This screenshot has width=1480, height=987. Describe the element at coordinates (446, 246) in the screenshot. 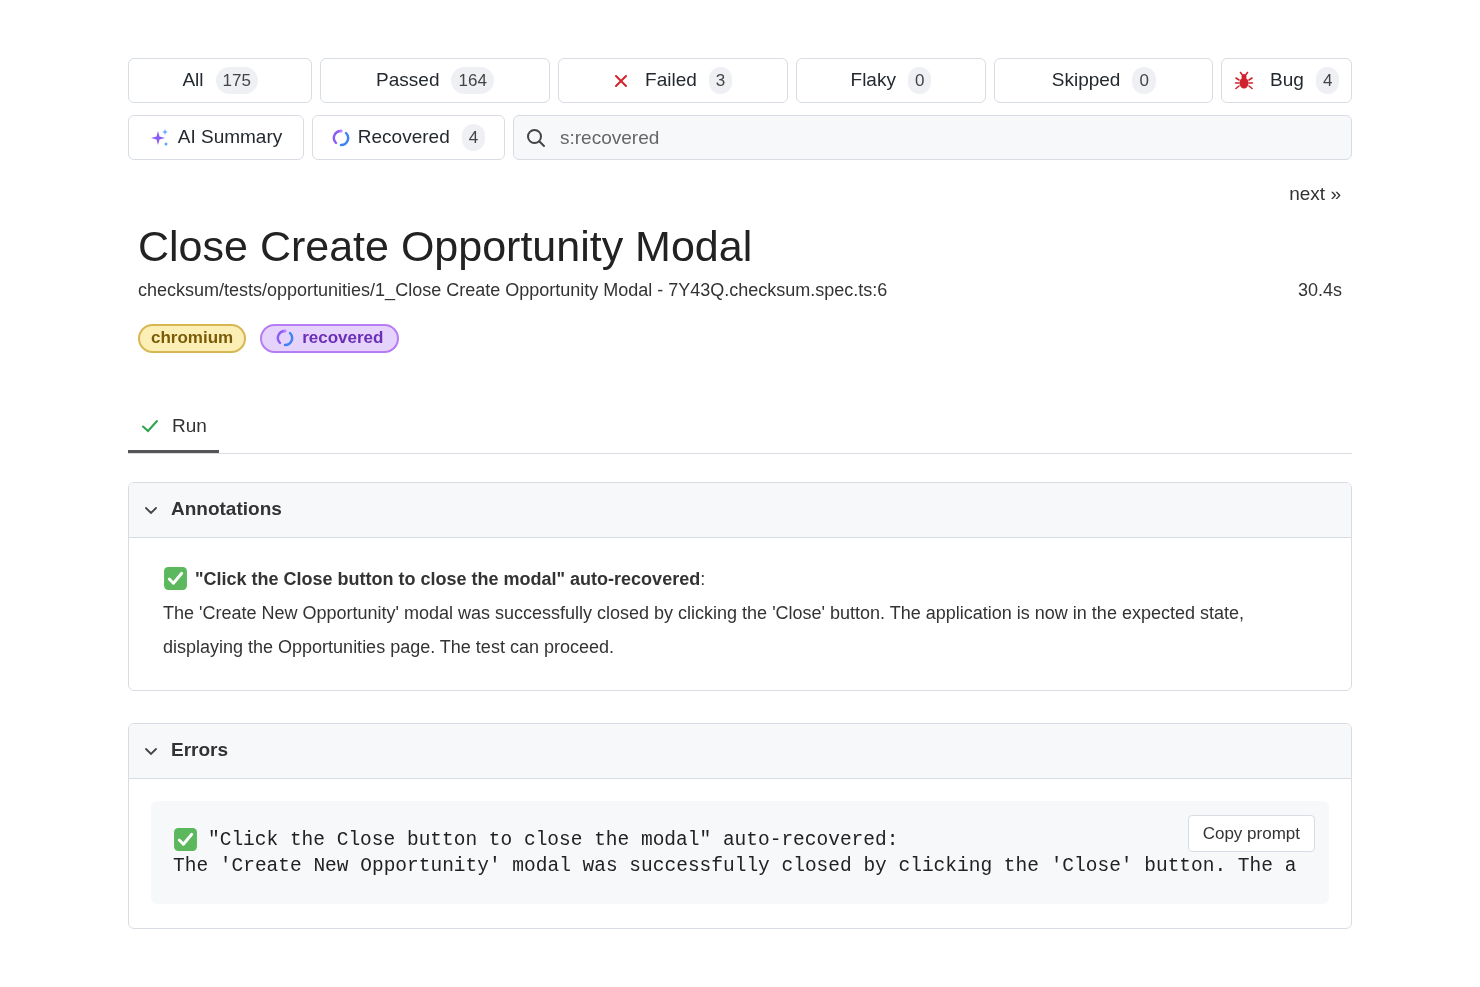

I see `test-title: Close Create Opportunity Modal` at that location.